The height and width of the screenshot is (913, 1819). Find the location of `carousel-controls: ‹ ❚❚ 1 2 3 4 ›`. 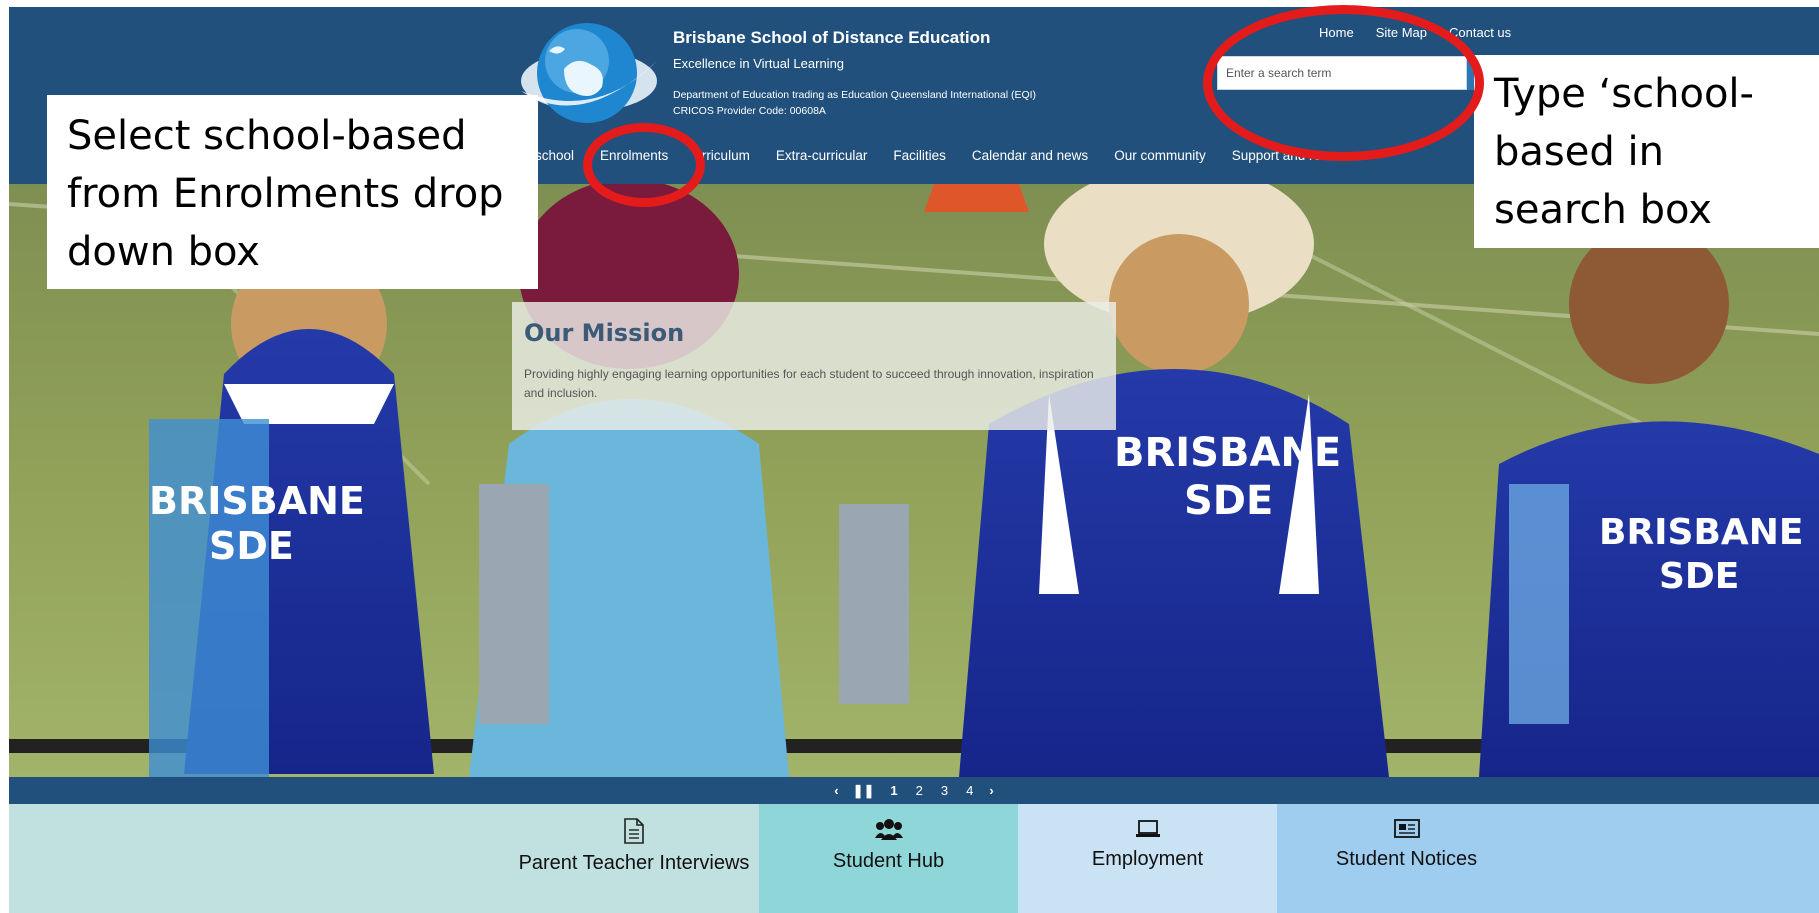

carousel-controls: ‹ ❚❚ 1 2 3 4 › is located at coordinates (914, 790).